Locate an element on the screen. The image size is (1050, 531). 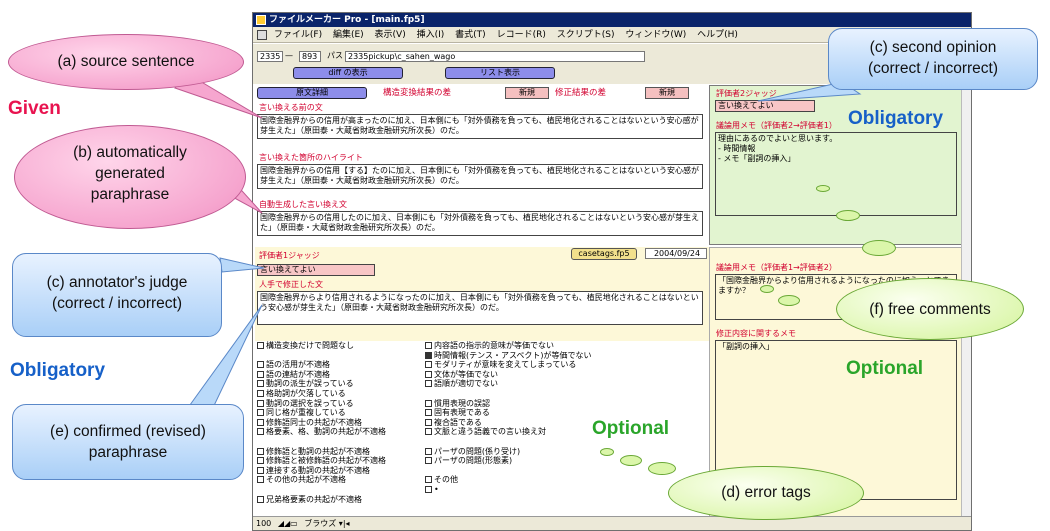
callout-second-opinion: (c) second opinion (correct / incorrect) is located at coordinates (933, 59).